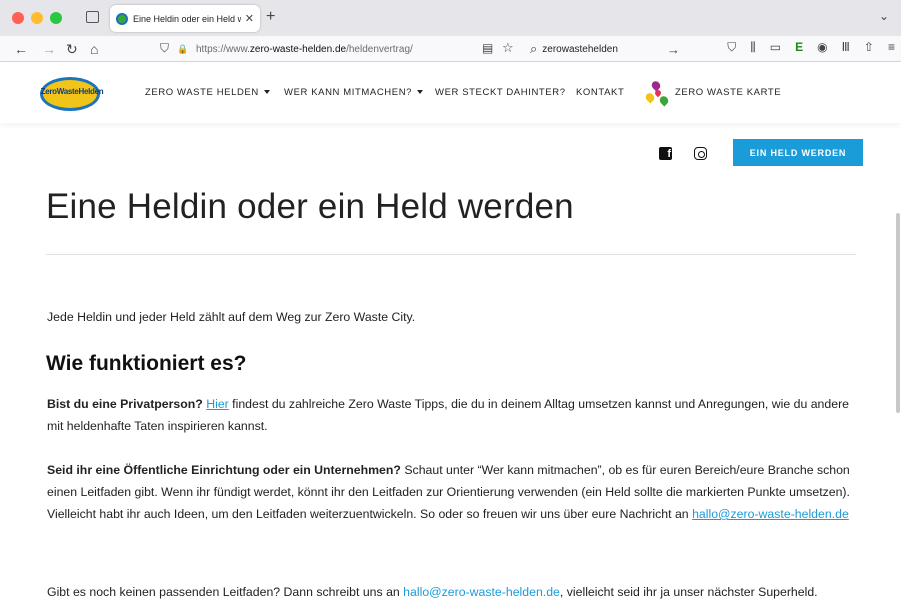 This screenshot has height=600, width=901. I want to click on become-hero-button: EIN HELD WERDEN, so click(798, 152).